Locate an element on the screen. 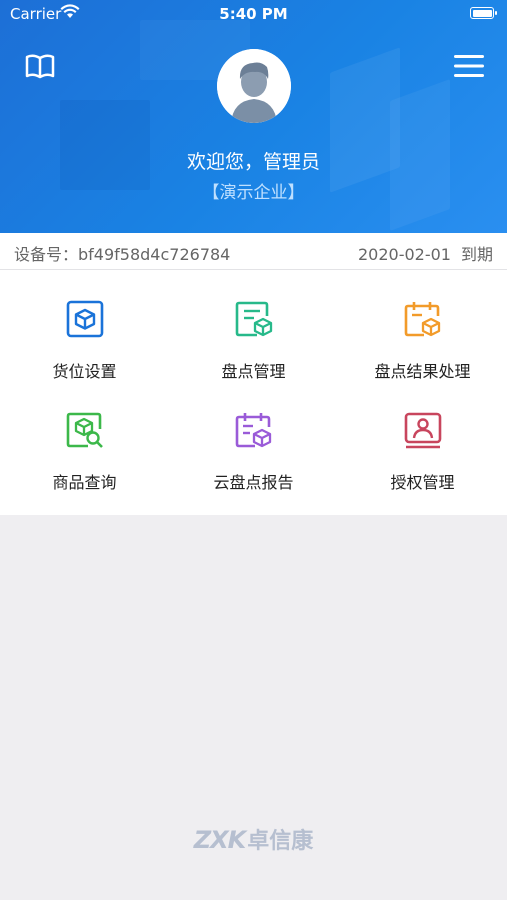 This screenshot has height=900, width=507. box-search-icon is located at coordinates (84, 430).